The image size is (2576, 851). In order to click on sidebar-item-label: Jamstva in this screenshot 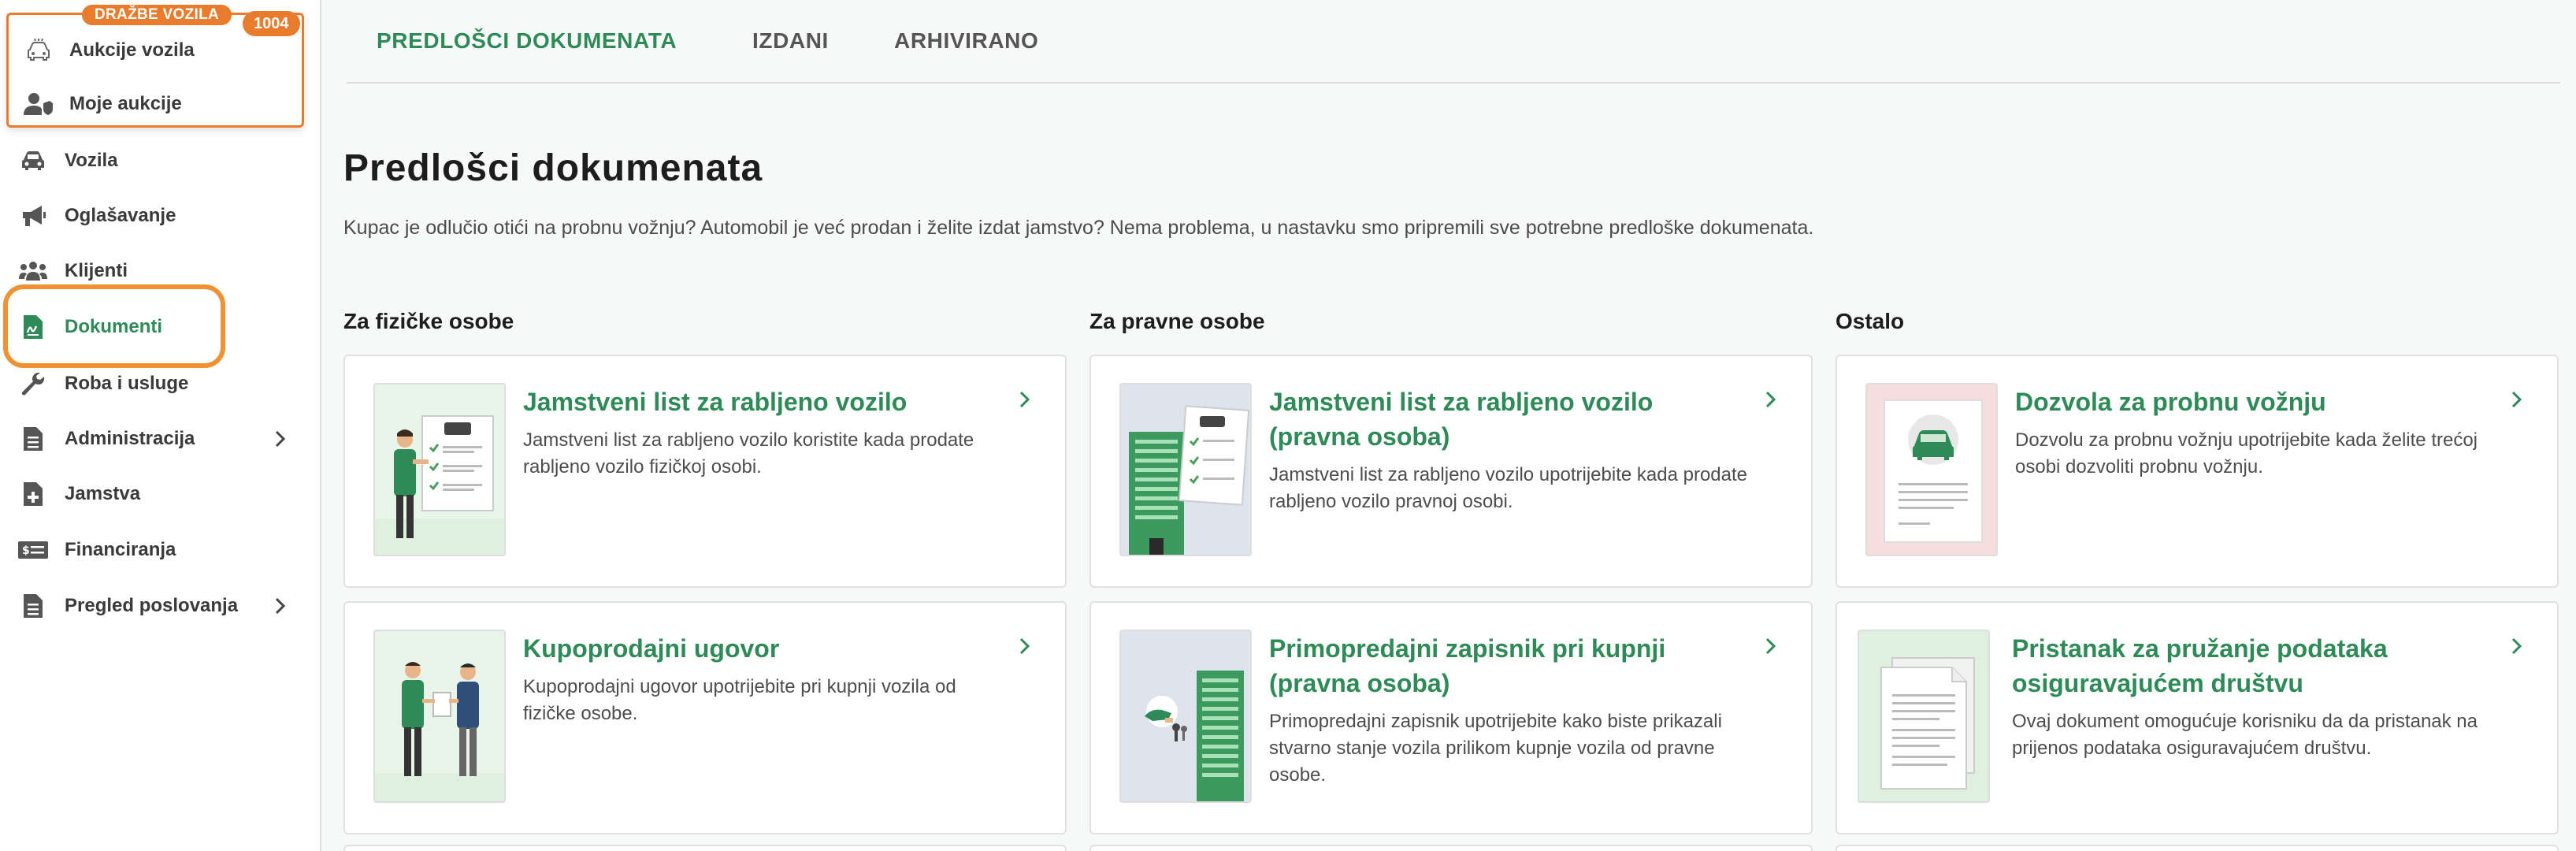, I will do `click(103, 493)`.